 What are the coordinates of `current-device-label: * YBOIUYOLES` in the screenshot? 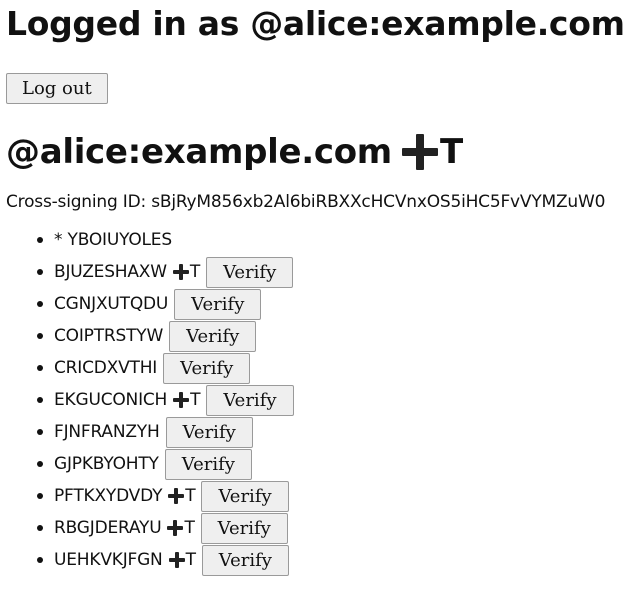 It's located at (113, 240).